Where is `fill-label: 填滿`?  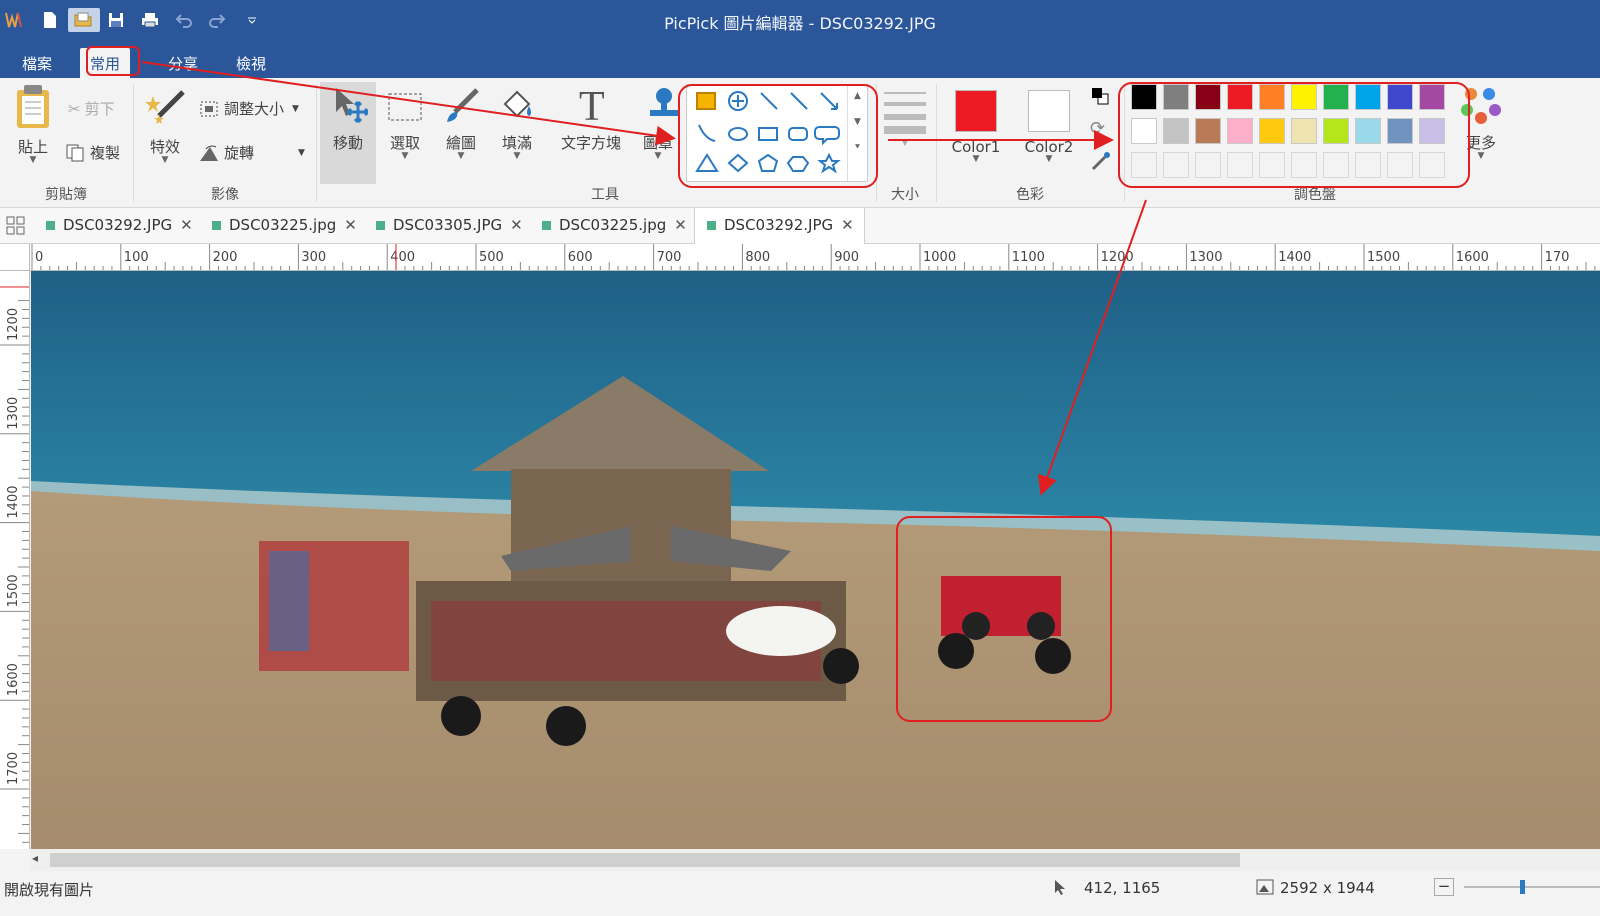
fill-label: 填滿 is located at coordinates (516, 143).